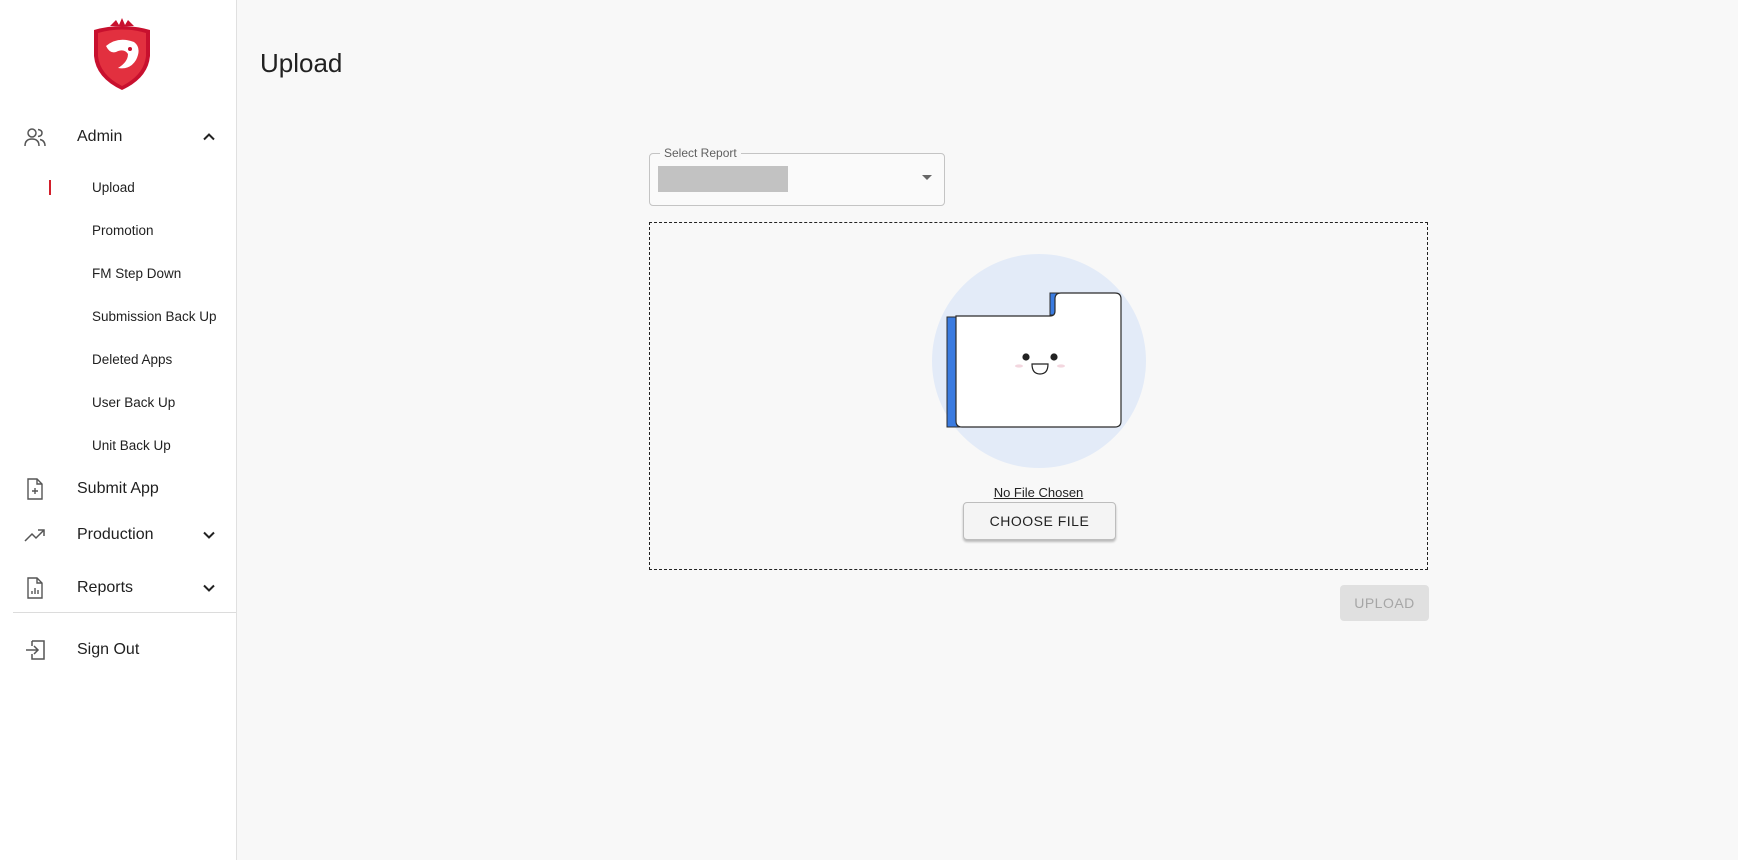 The width and height of the screenshot is (1738, 860). Describe the element at coordinates (124, 612) in the screenshot. I see `sidebar-divider` at that location.